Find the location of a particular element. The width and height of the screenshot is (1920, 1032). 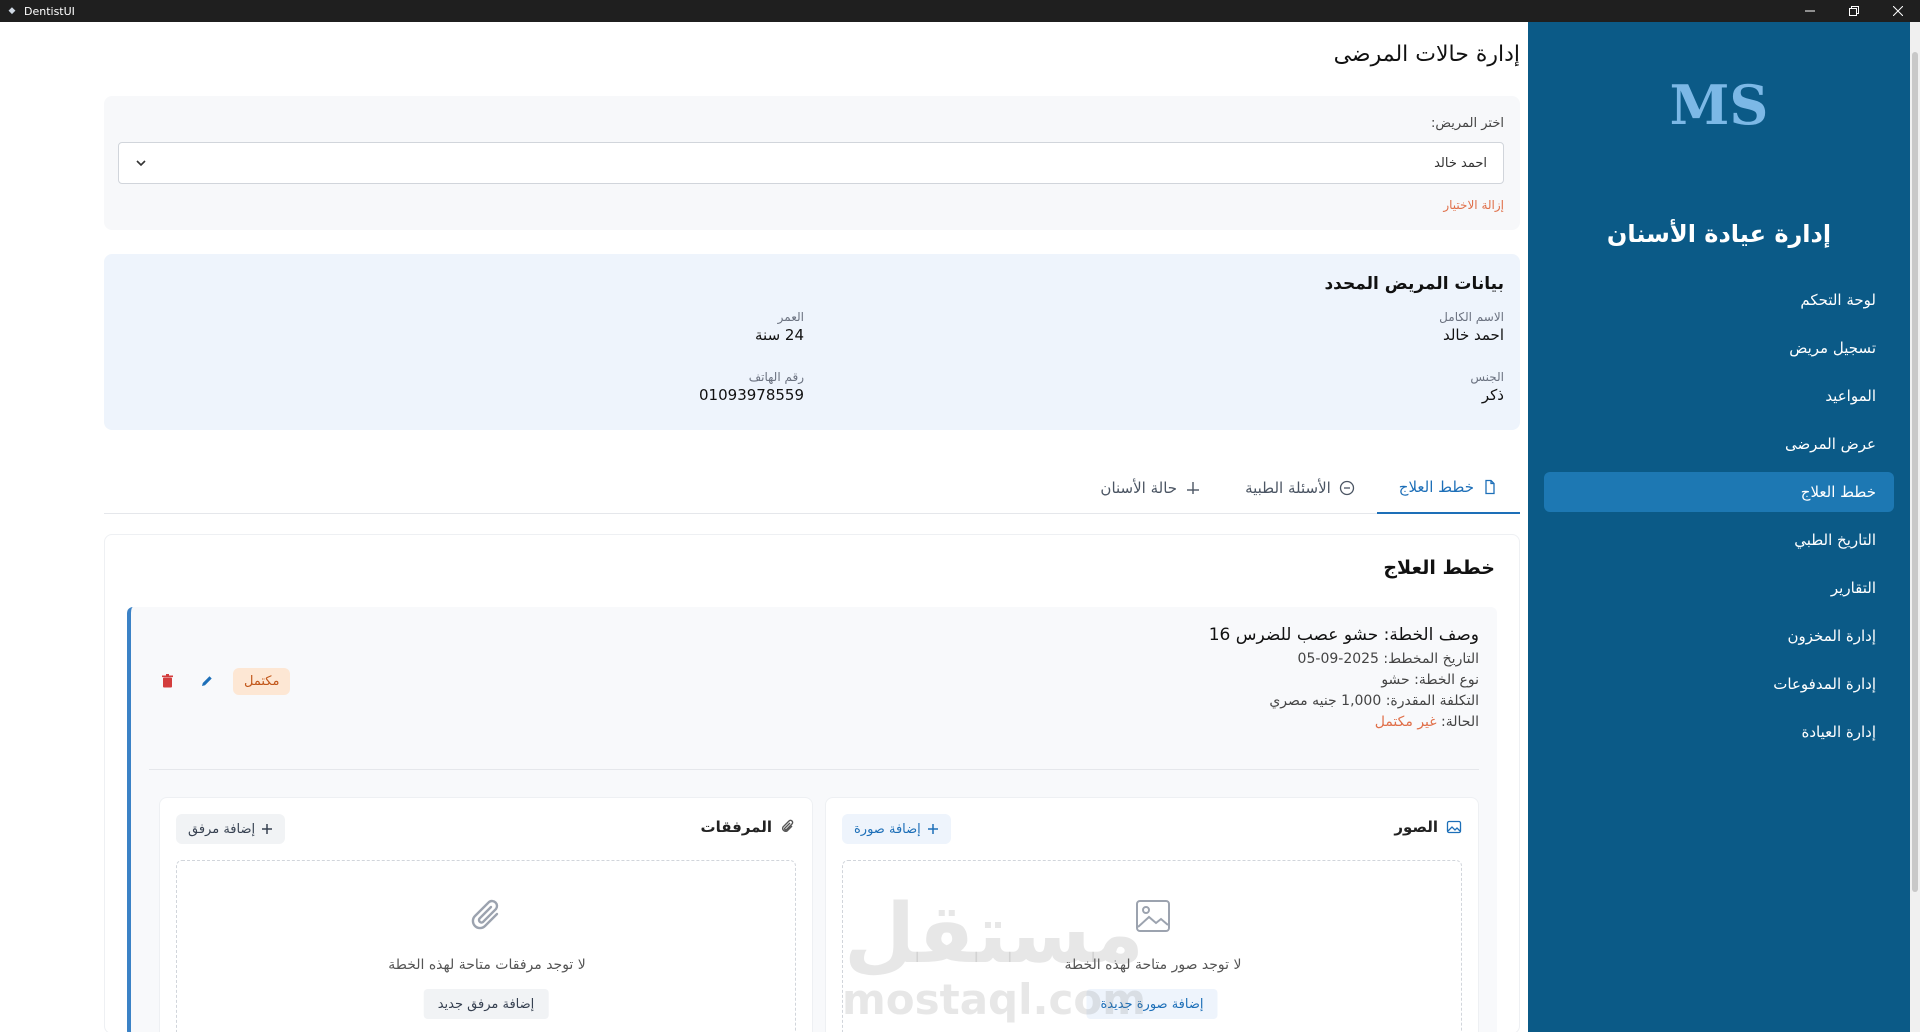

sidebar-item-reports: التقارير is located at coordinates (1719, 588).